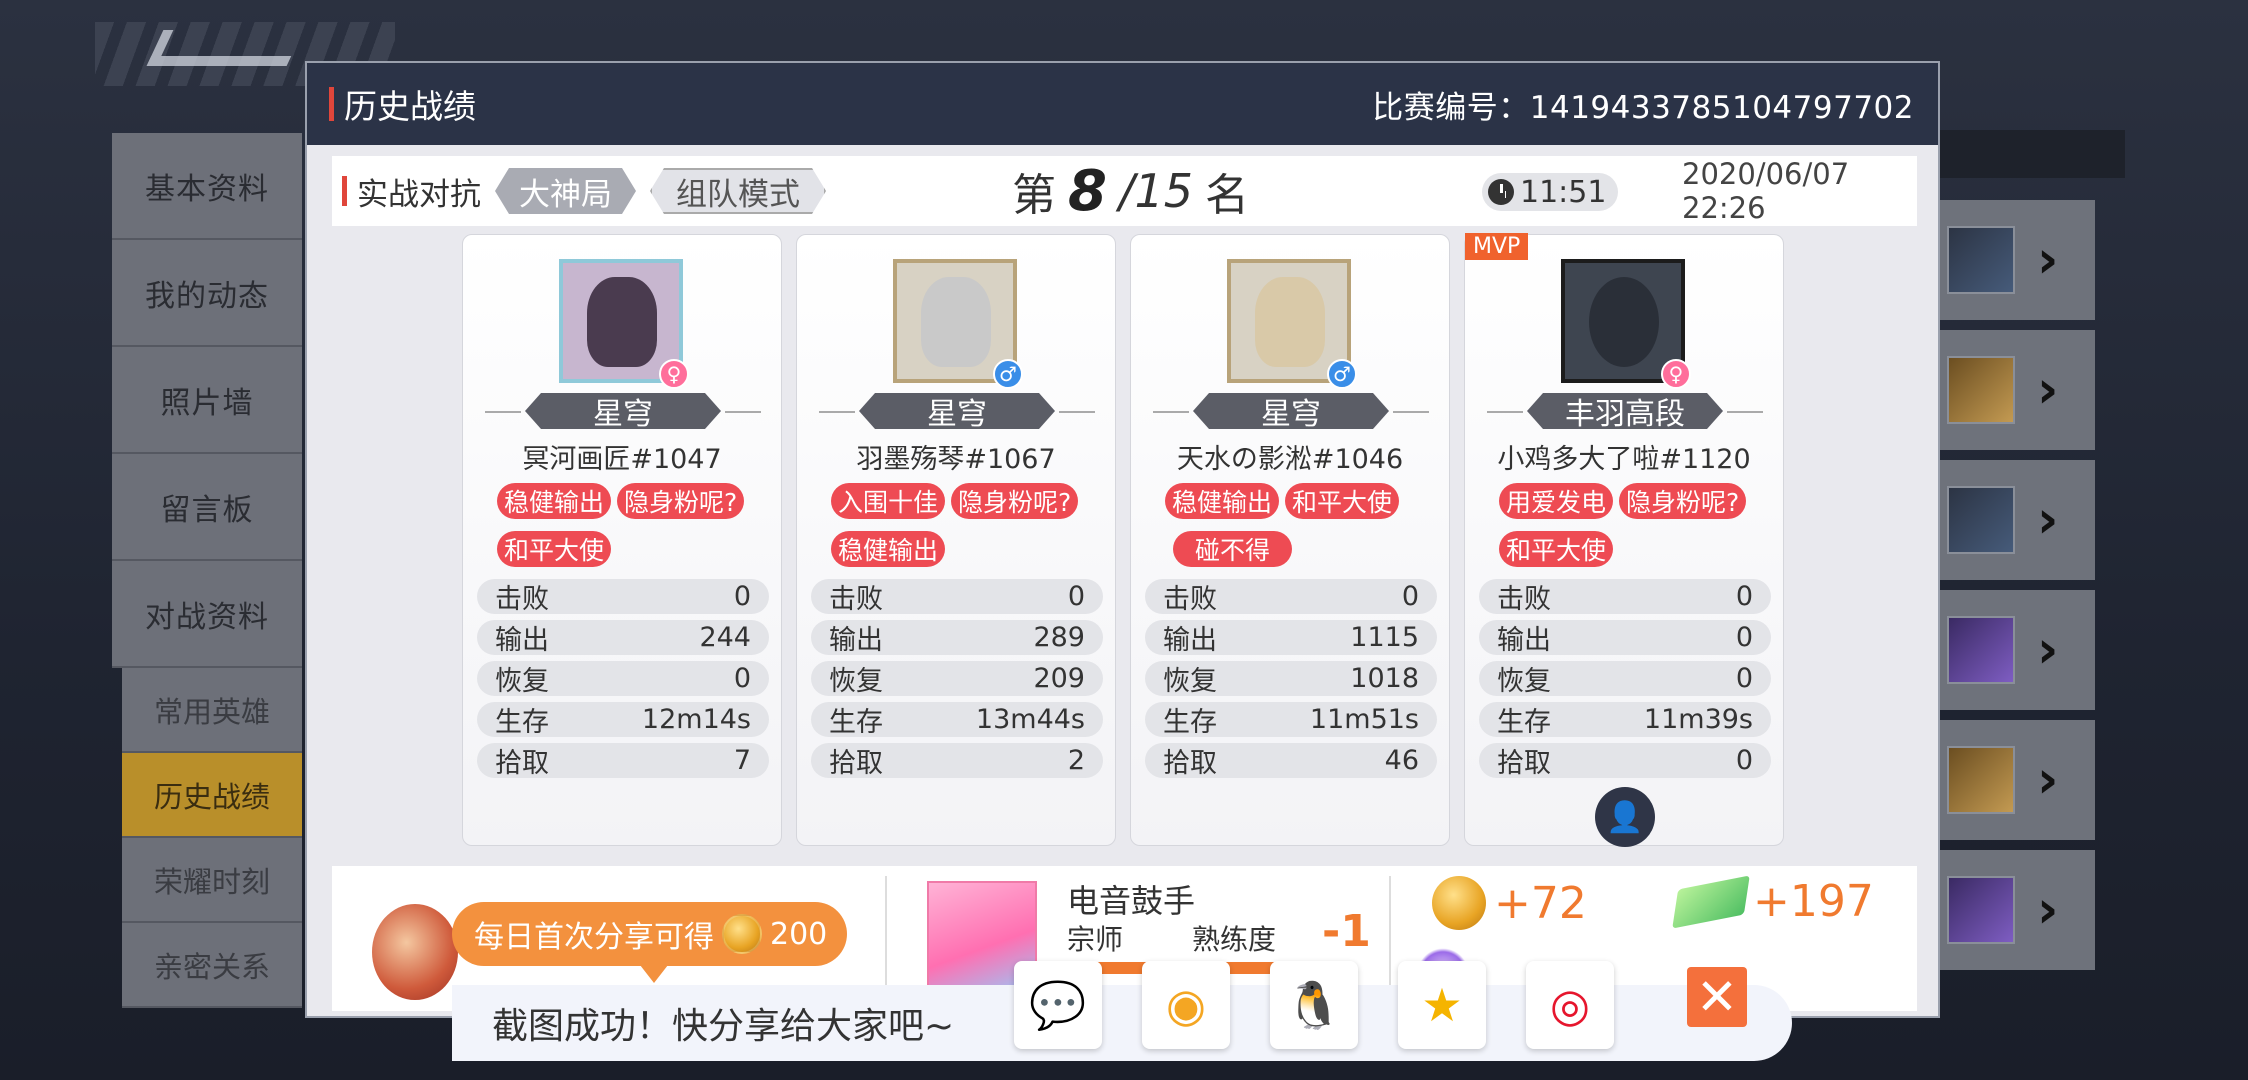 This screenshot has width=2248, height=1080. What do you see at coordinates (207, 507) in the screenshot?
I see `menu-item-message-board: 留言板` at bounding box center [207, 507].